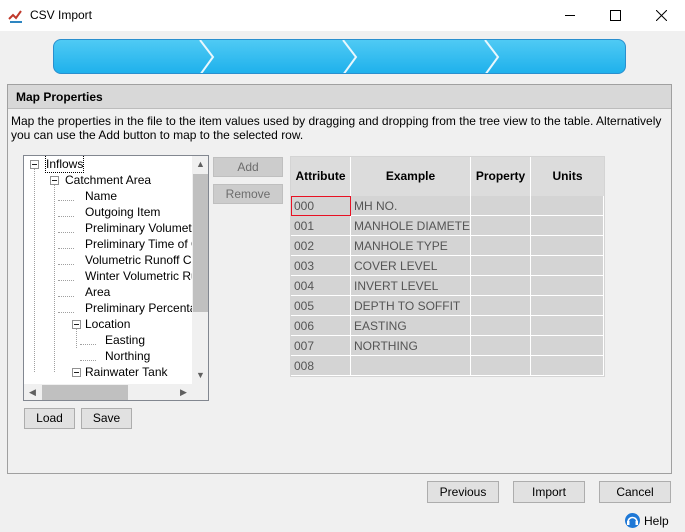 The image size is (685, 532). I want to click on maximize-button, so click(616, 15).